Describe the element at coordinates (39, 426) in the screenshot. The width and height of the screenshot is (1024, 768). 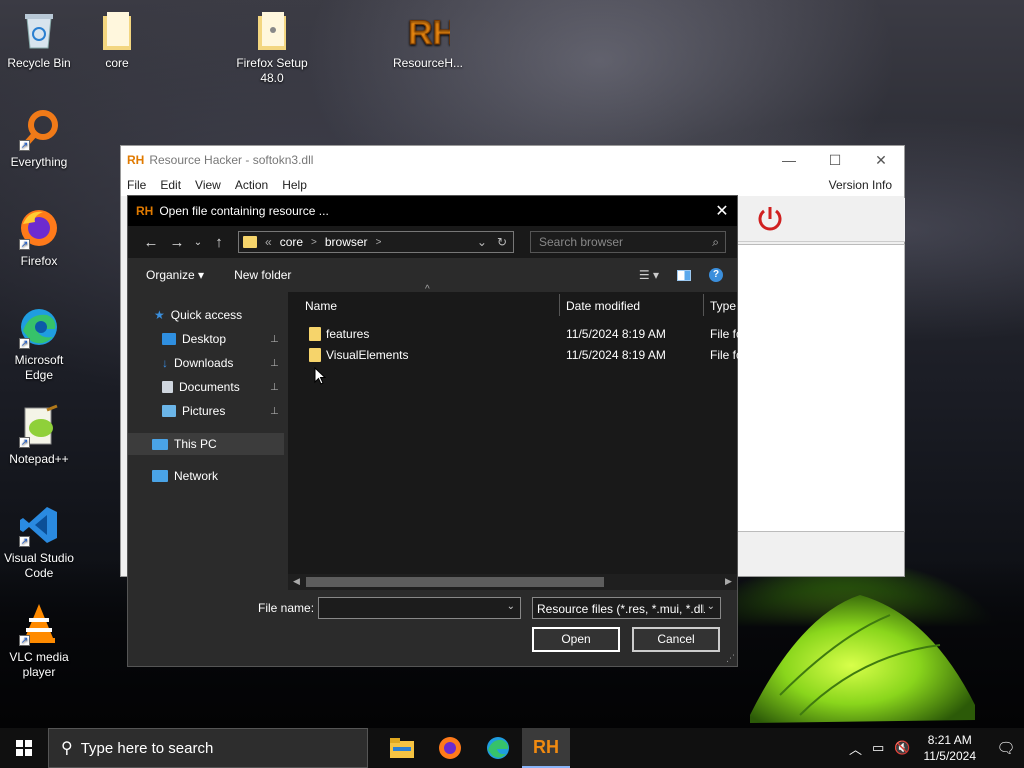
I see `notepad-plus-plus-icon: ↗` at that location.